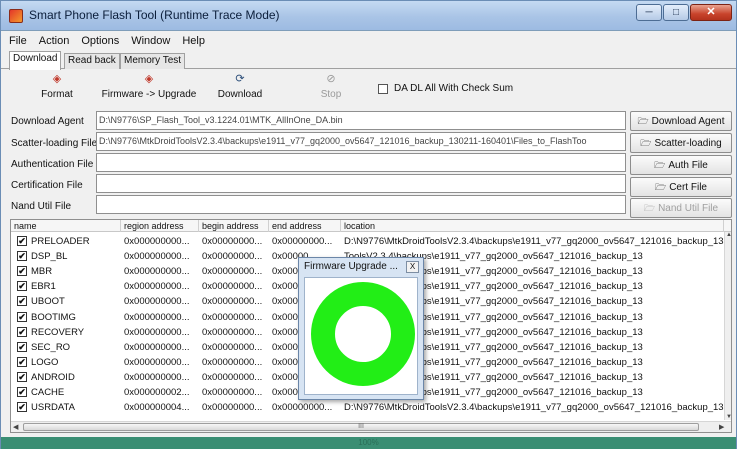  I want to click on cert-file-label: Certification File, so click(47, 185).